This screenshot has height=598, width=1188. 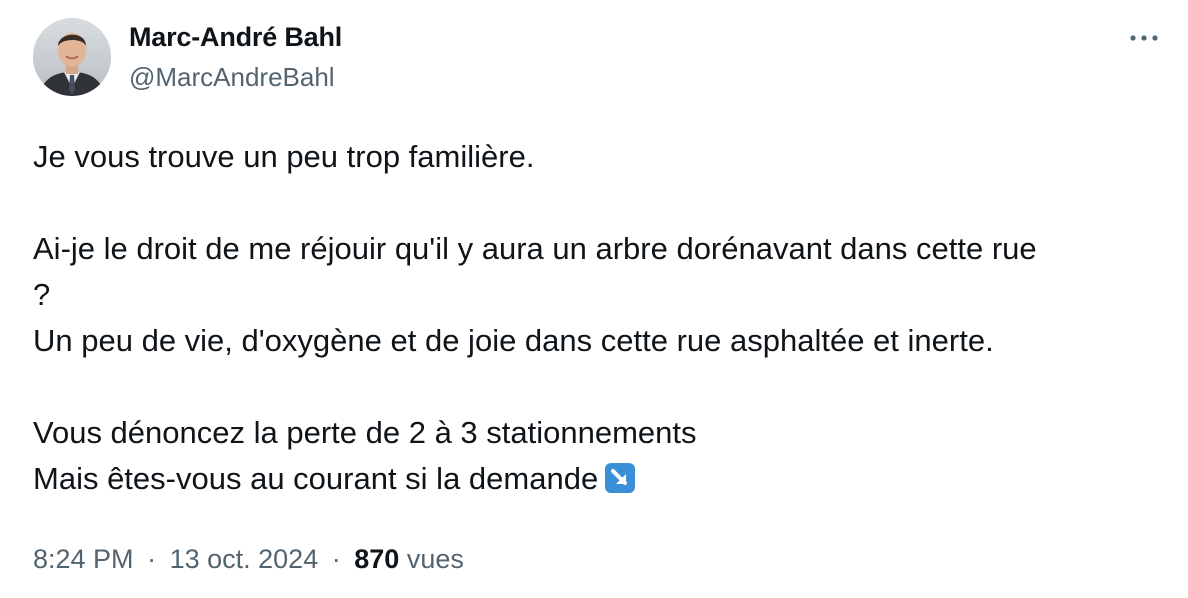 I want to click on author-name: Marc-André Bahl, so click(x=235, y=37).